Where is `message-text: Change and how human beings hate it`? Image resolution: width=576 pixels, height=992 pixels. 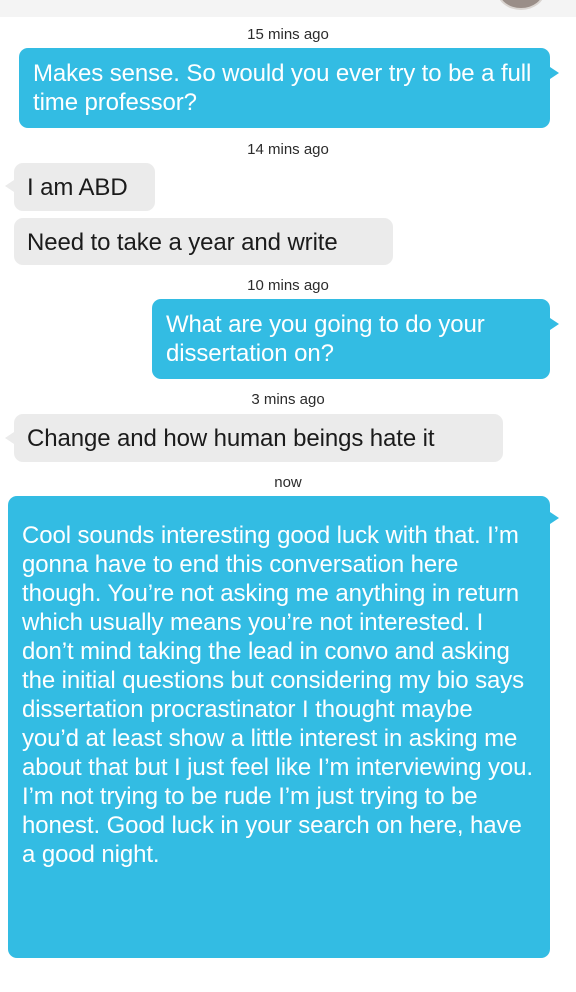 message-text: Change and how human beings hate it is located at coordinates (231, 438).